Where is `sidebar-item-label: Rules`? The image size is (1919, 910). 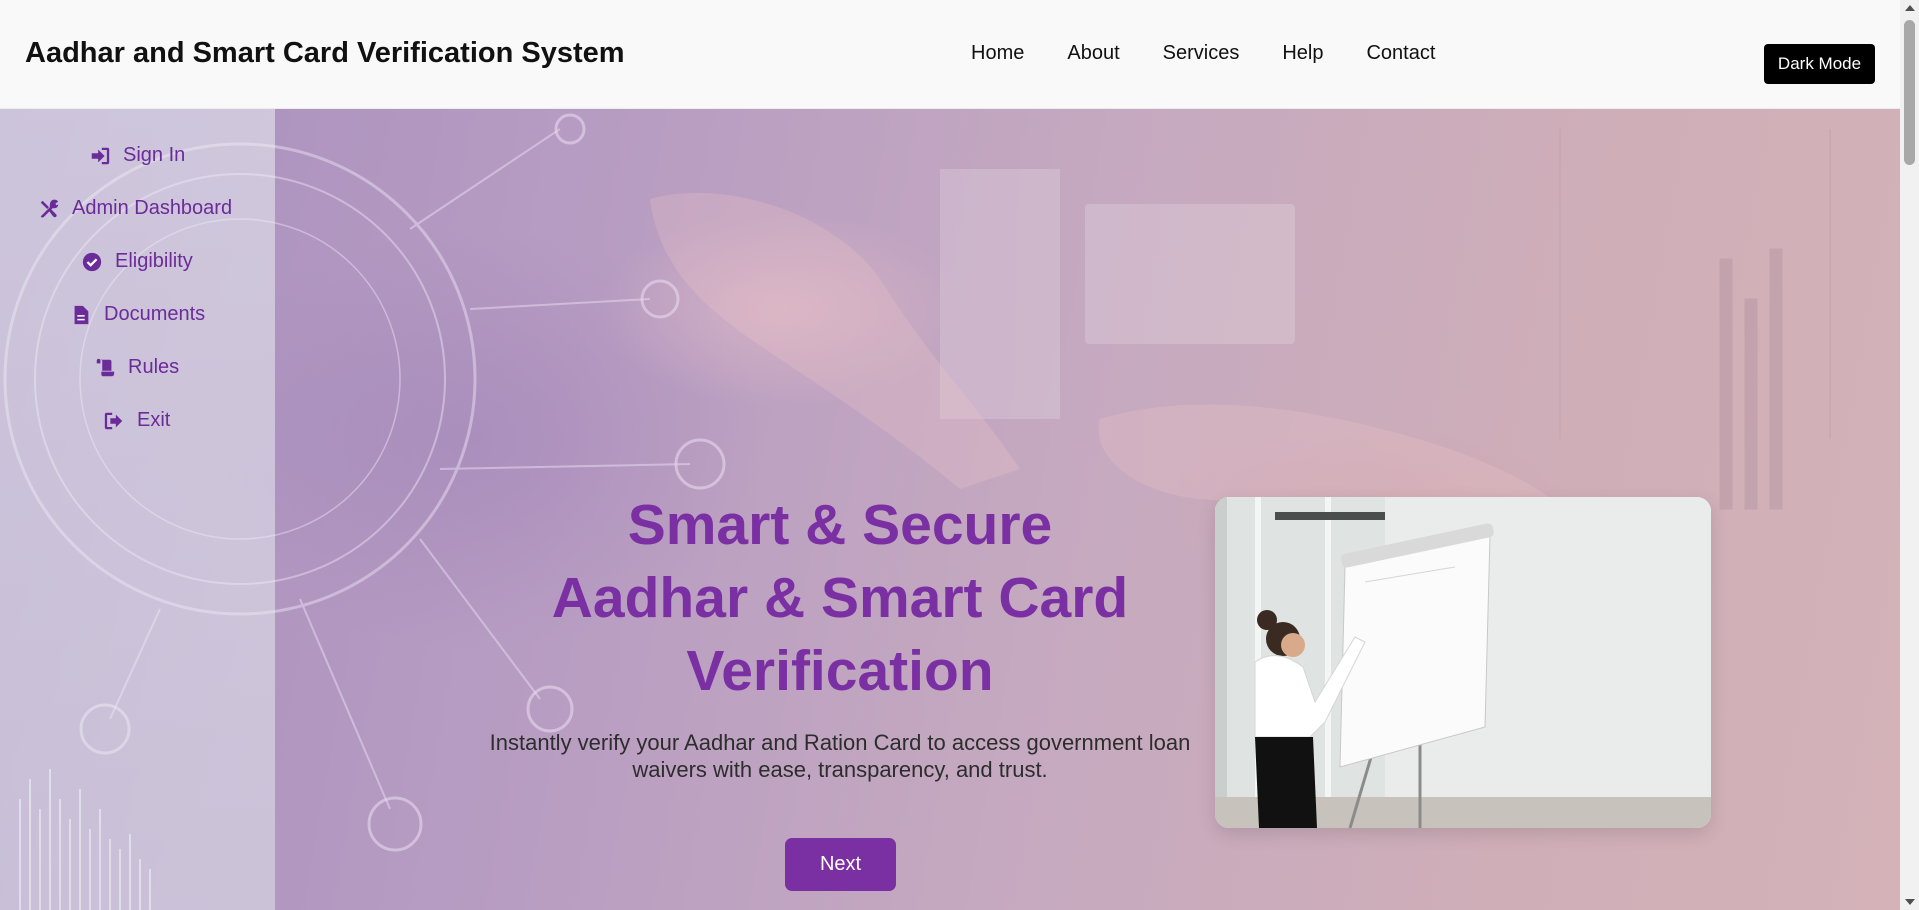 sidebar-item-label: Rules is located at coordinates (154, 367).